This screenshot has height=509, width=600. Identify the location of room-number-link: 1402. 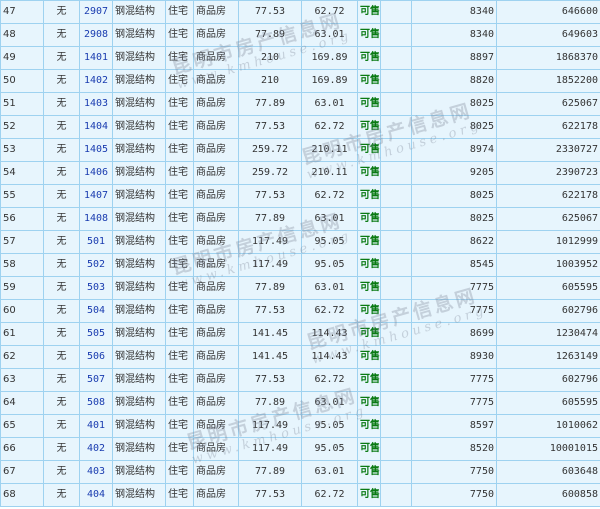
(96, 81).